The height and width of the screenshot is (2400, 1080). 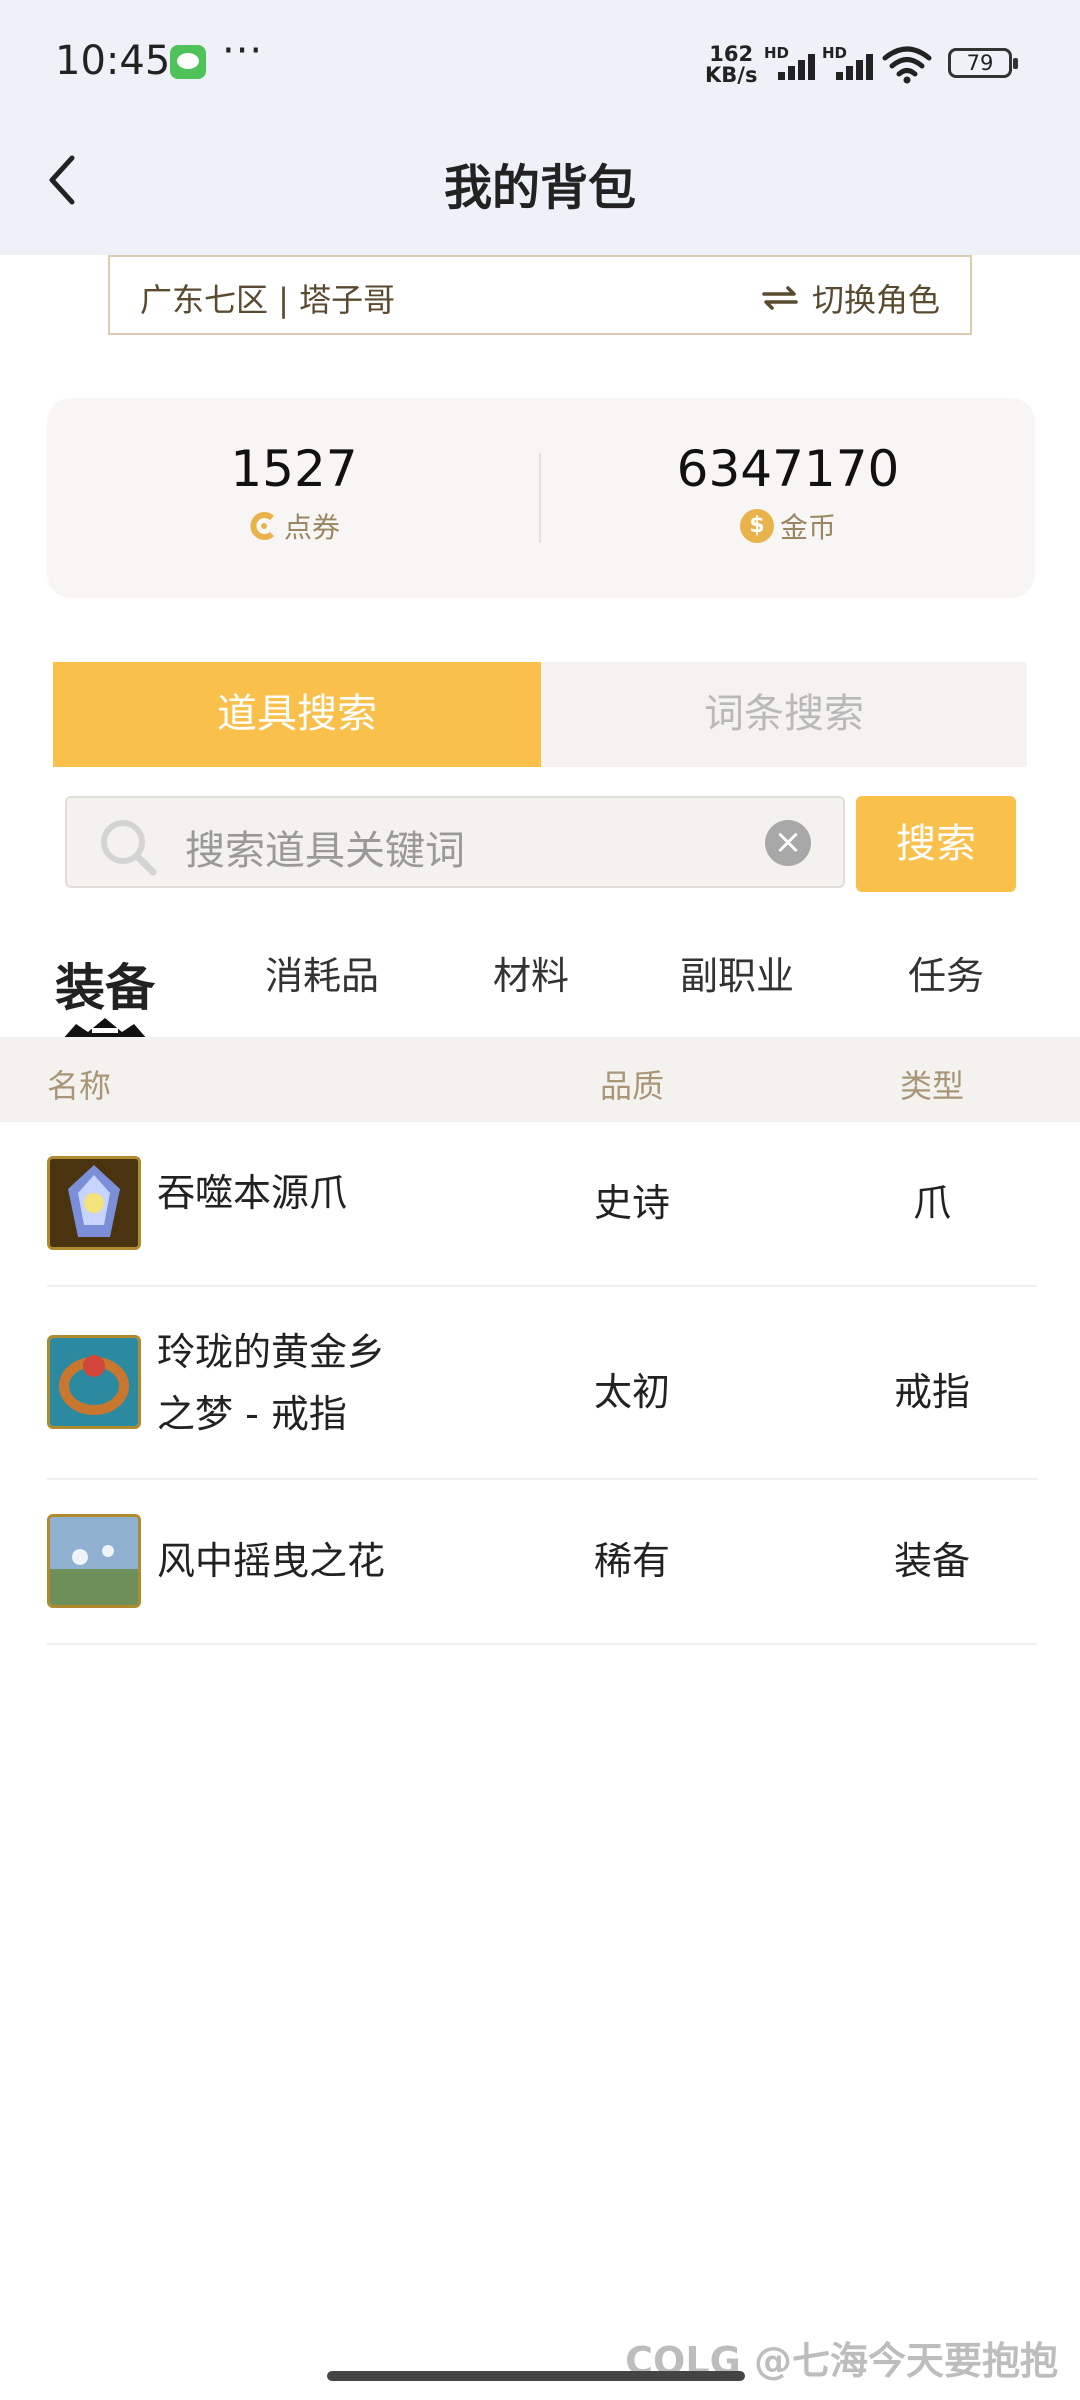 What do you see at coordinates (983, 63) in the screenshot?
I see `battery-icon: 79` at bounding box center [983, 63].